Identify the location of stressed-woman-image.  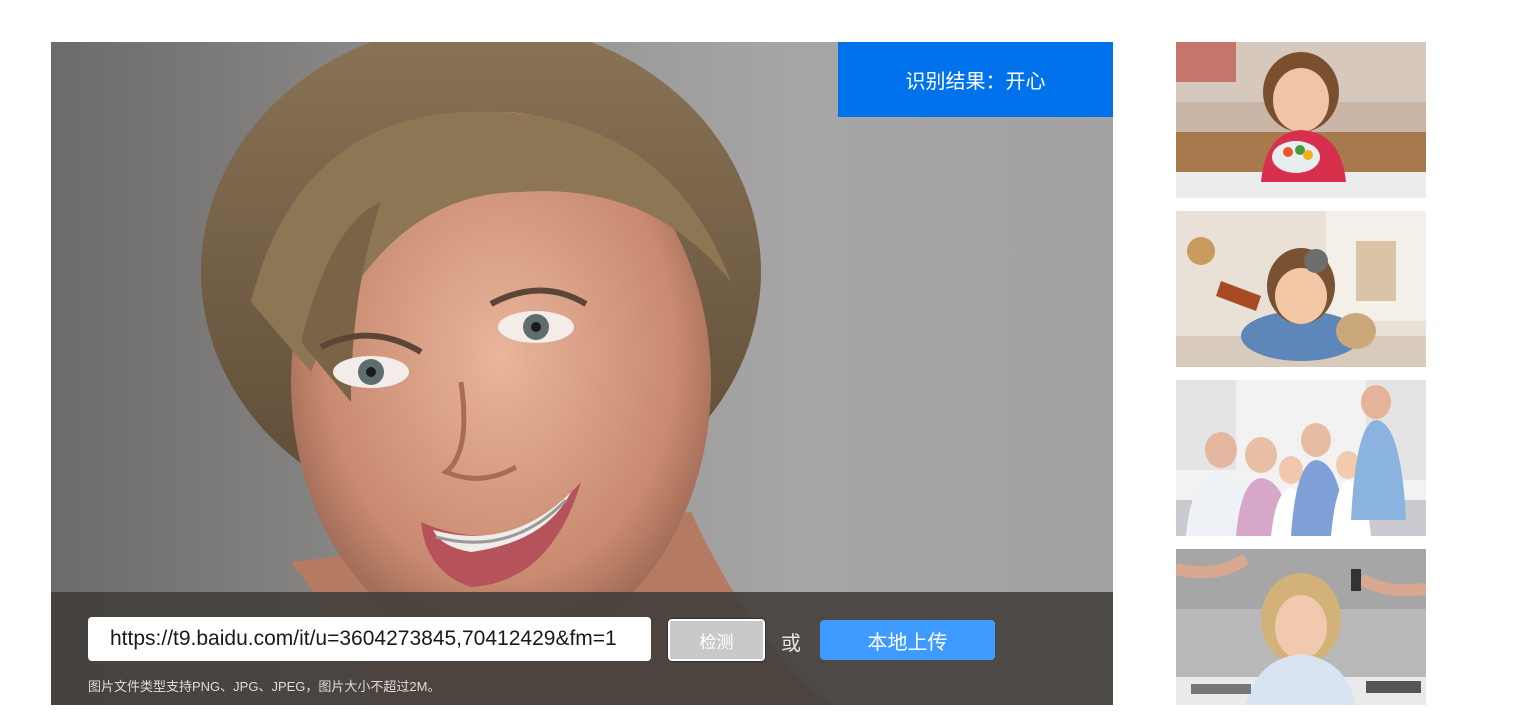
(1301, 627).